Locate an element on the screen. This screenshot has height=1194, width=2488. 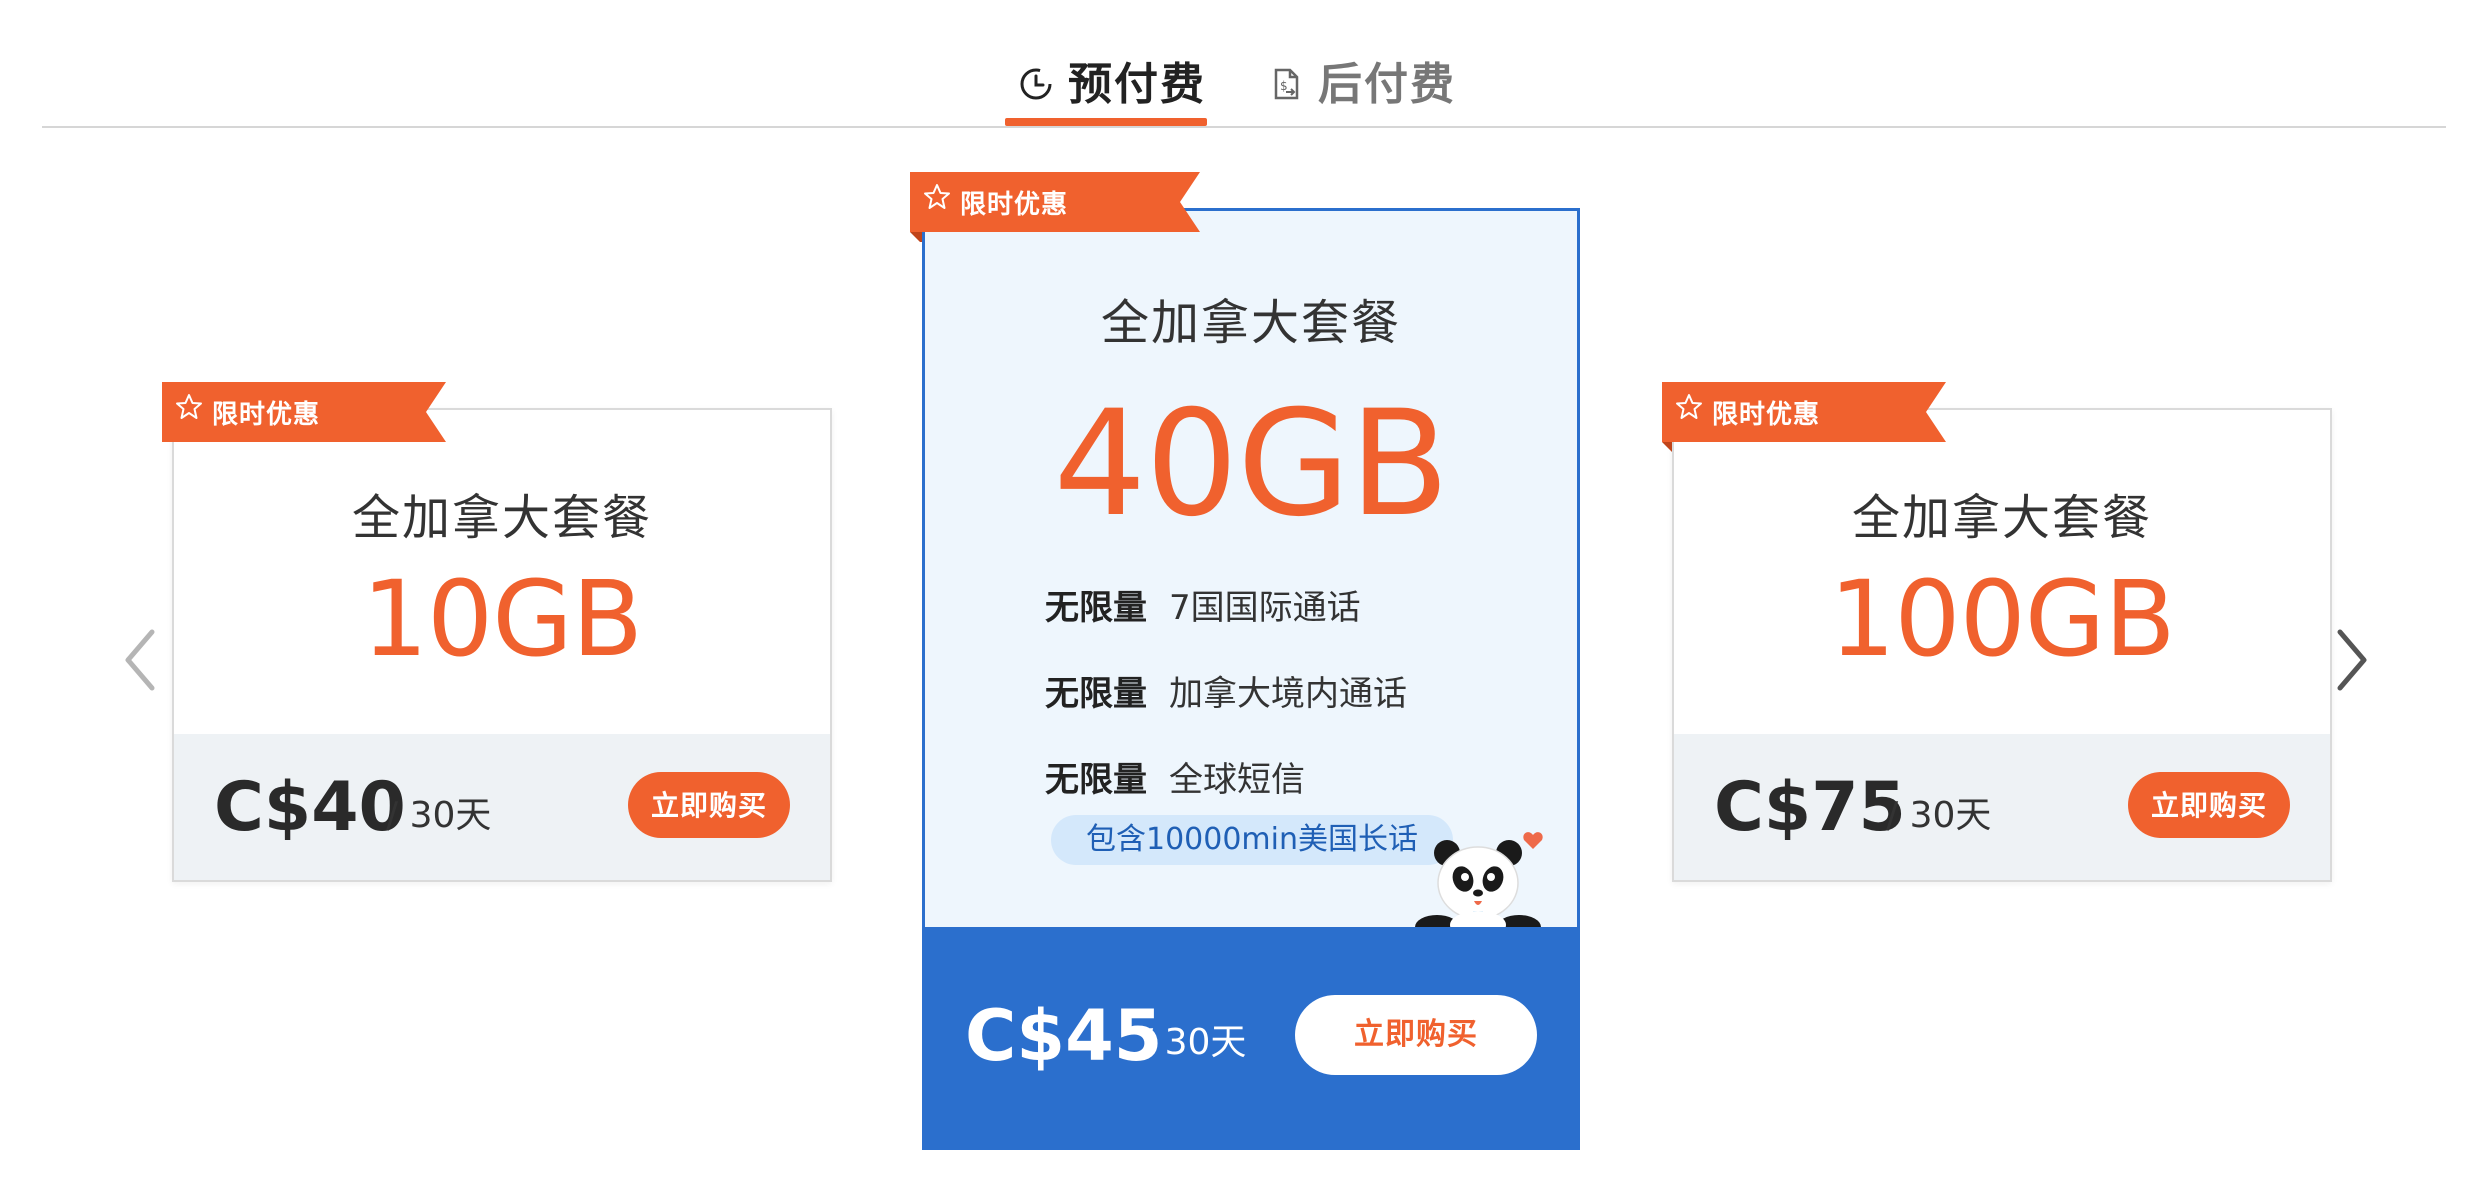
clock-icon is located at coordinates (1036, 84).